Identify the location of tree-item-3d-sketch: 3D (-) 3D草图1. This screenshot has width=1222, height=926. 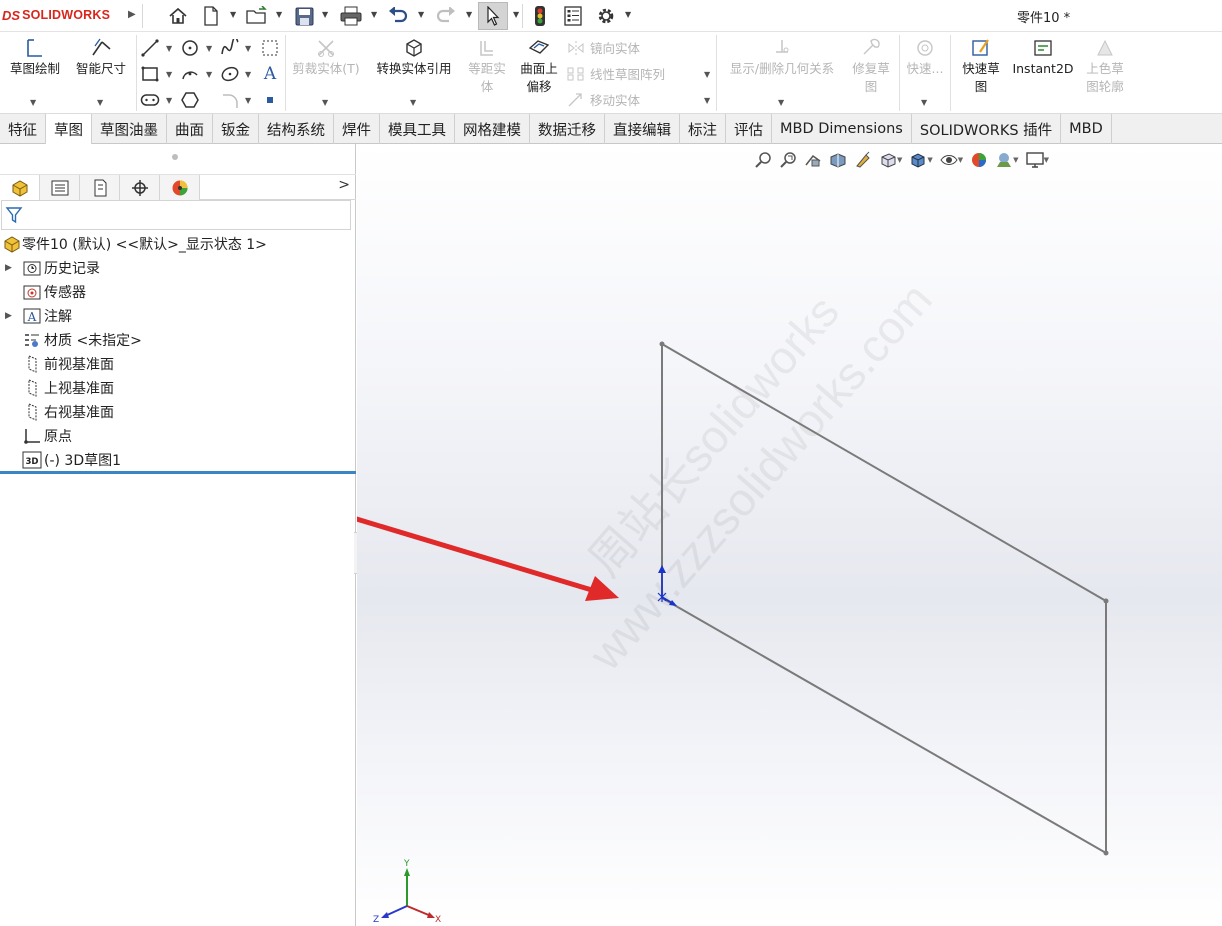
(178, 460).